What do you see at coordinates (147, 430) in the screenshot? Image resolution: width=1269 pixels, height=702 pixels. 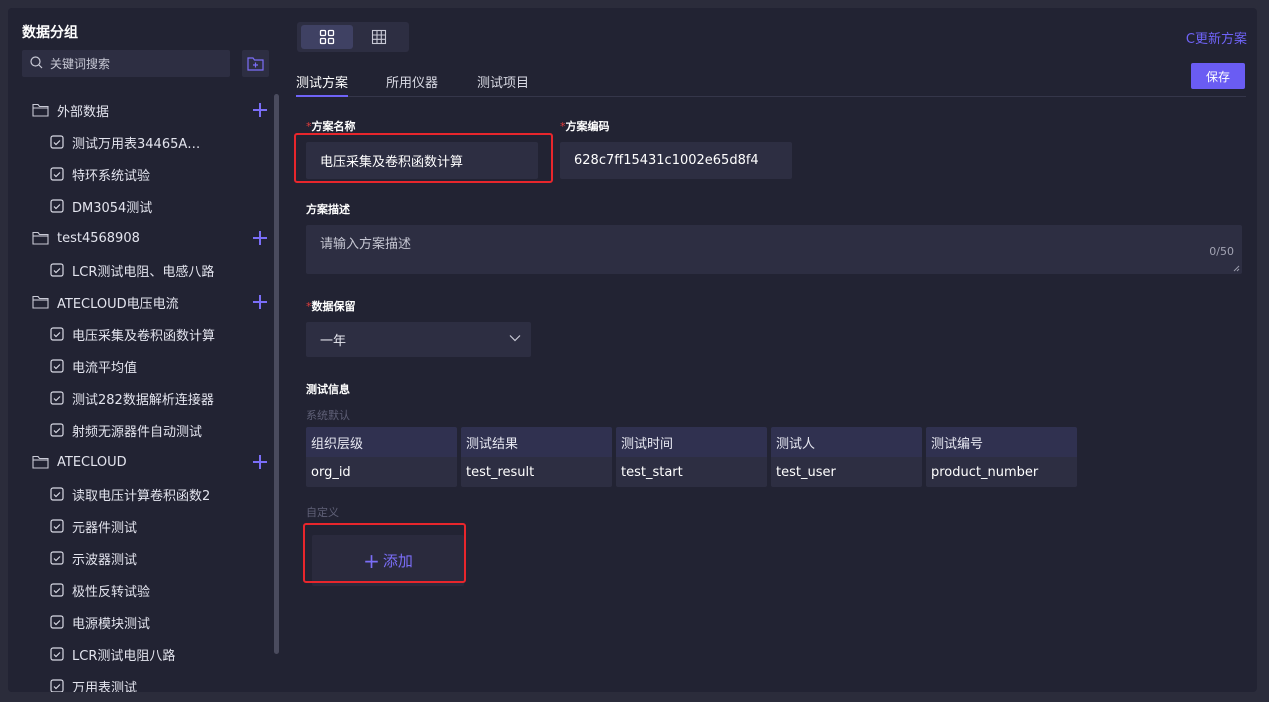 I see `tree-item: 射频无源器件自动测试` at bounding box center [147, 430].